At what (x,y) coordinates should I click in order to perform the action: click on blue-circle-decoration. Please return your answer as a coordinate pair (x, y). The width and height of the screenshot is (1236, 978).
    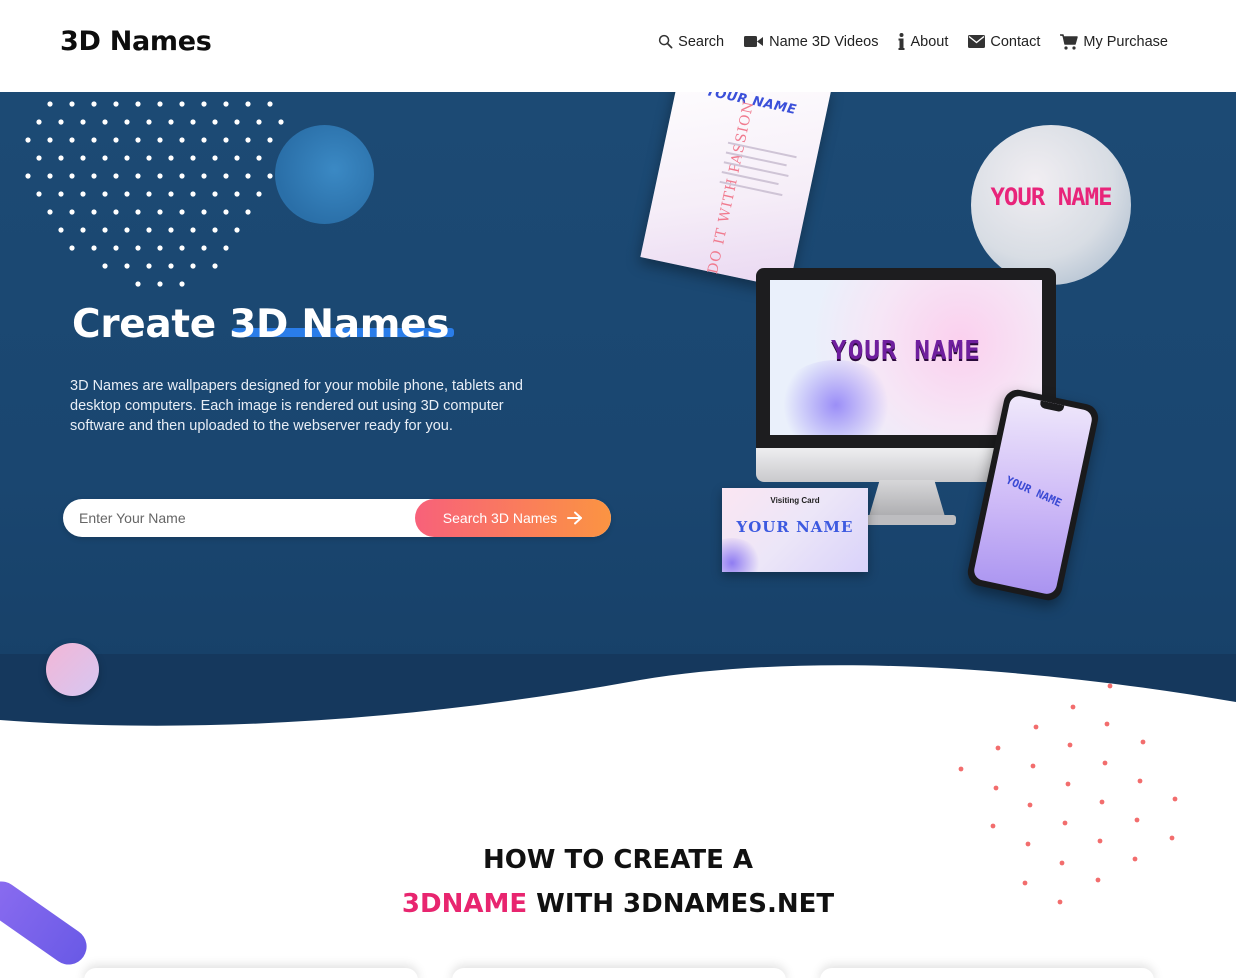
    Looking at the image, I should click on (324, 174).